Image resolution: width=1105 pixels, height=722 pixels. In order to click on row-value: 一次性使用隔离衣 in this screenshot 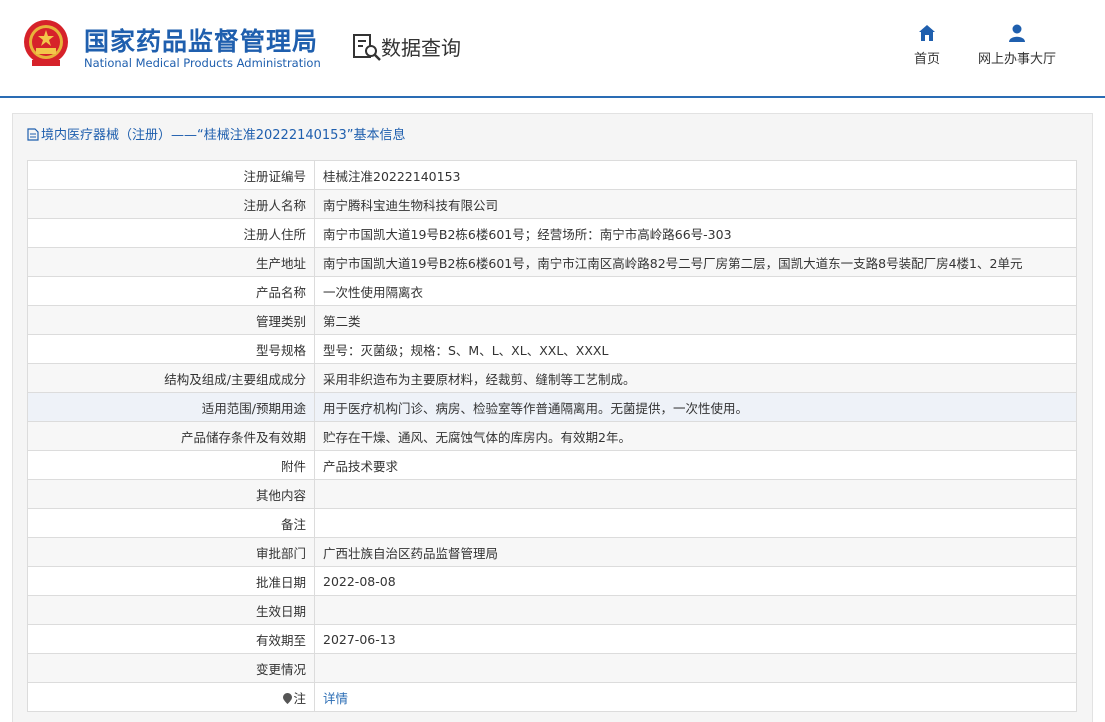, I will do `click(695, 291)`.